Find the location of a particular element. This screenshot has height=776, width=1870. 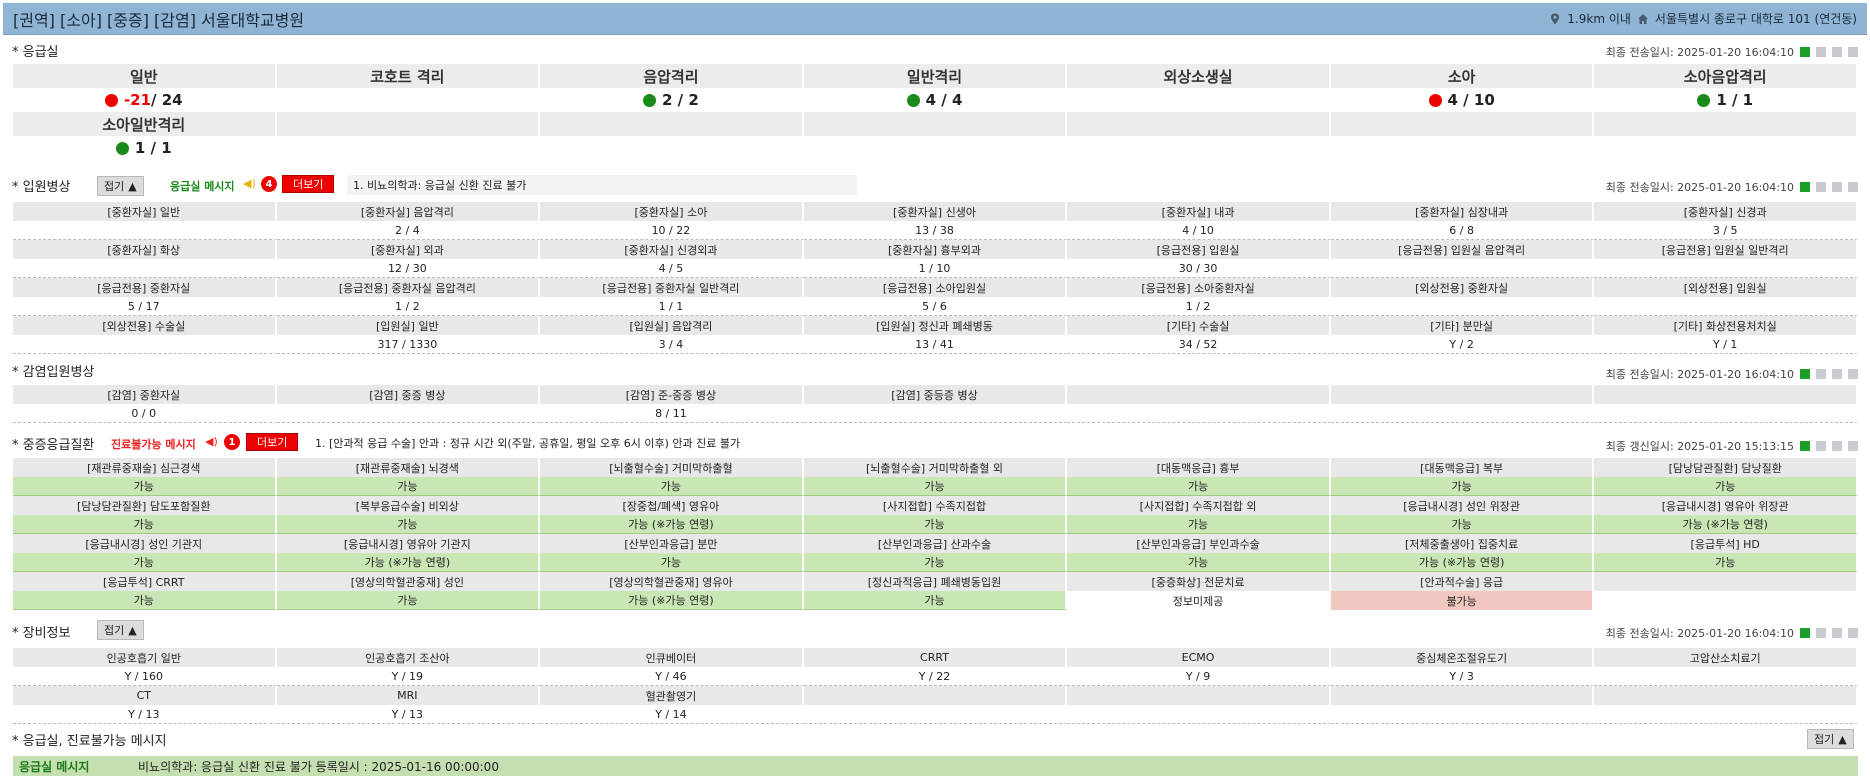

grid-label-cell: [응급내시경] 영유아 기관지 is located at coordinates (408, 543).